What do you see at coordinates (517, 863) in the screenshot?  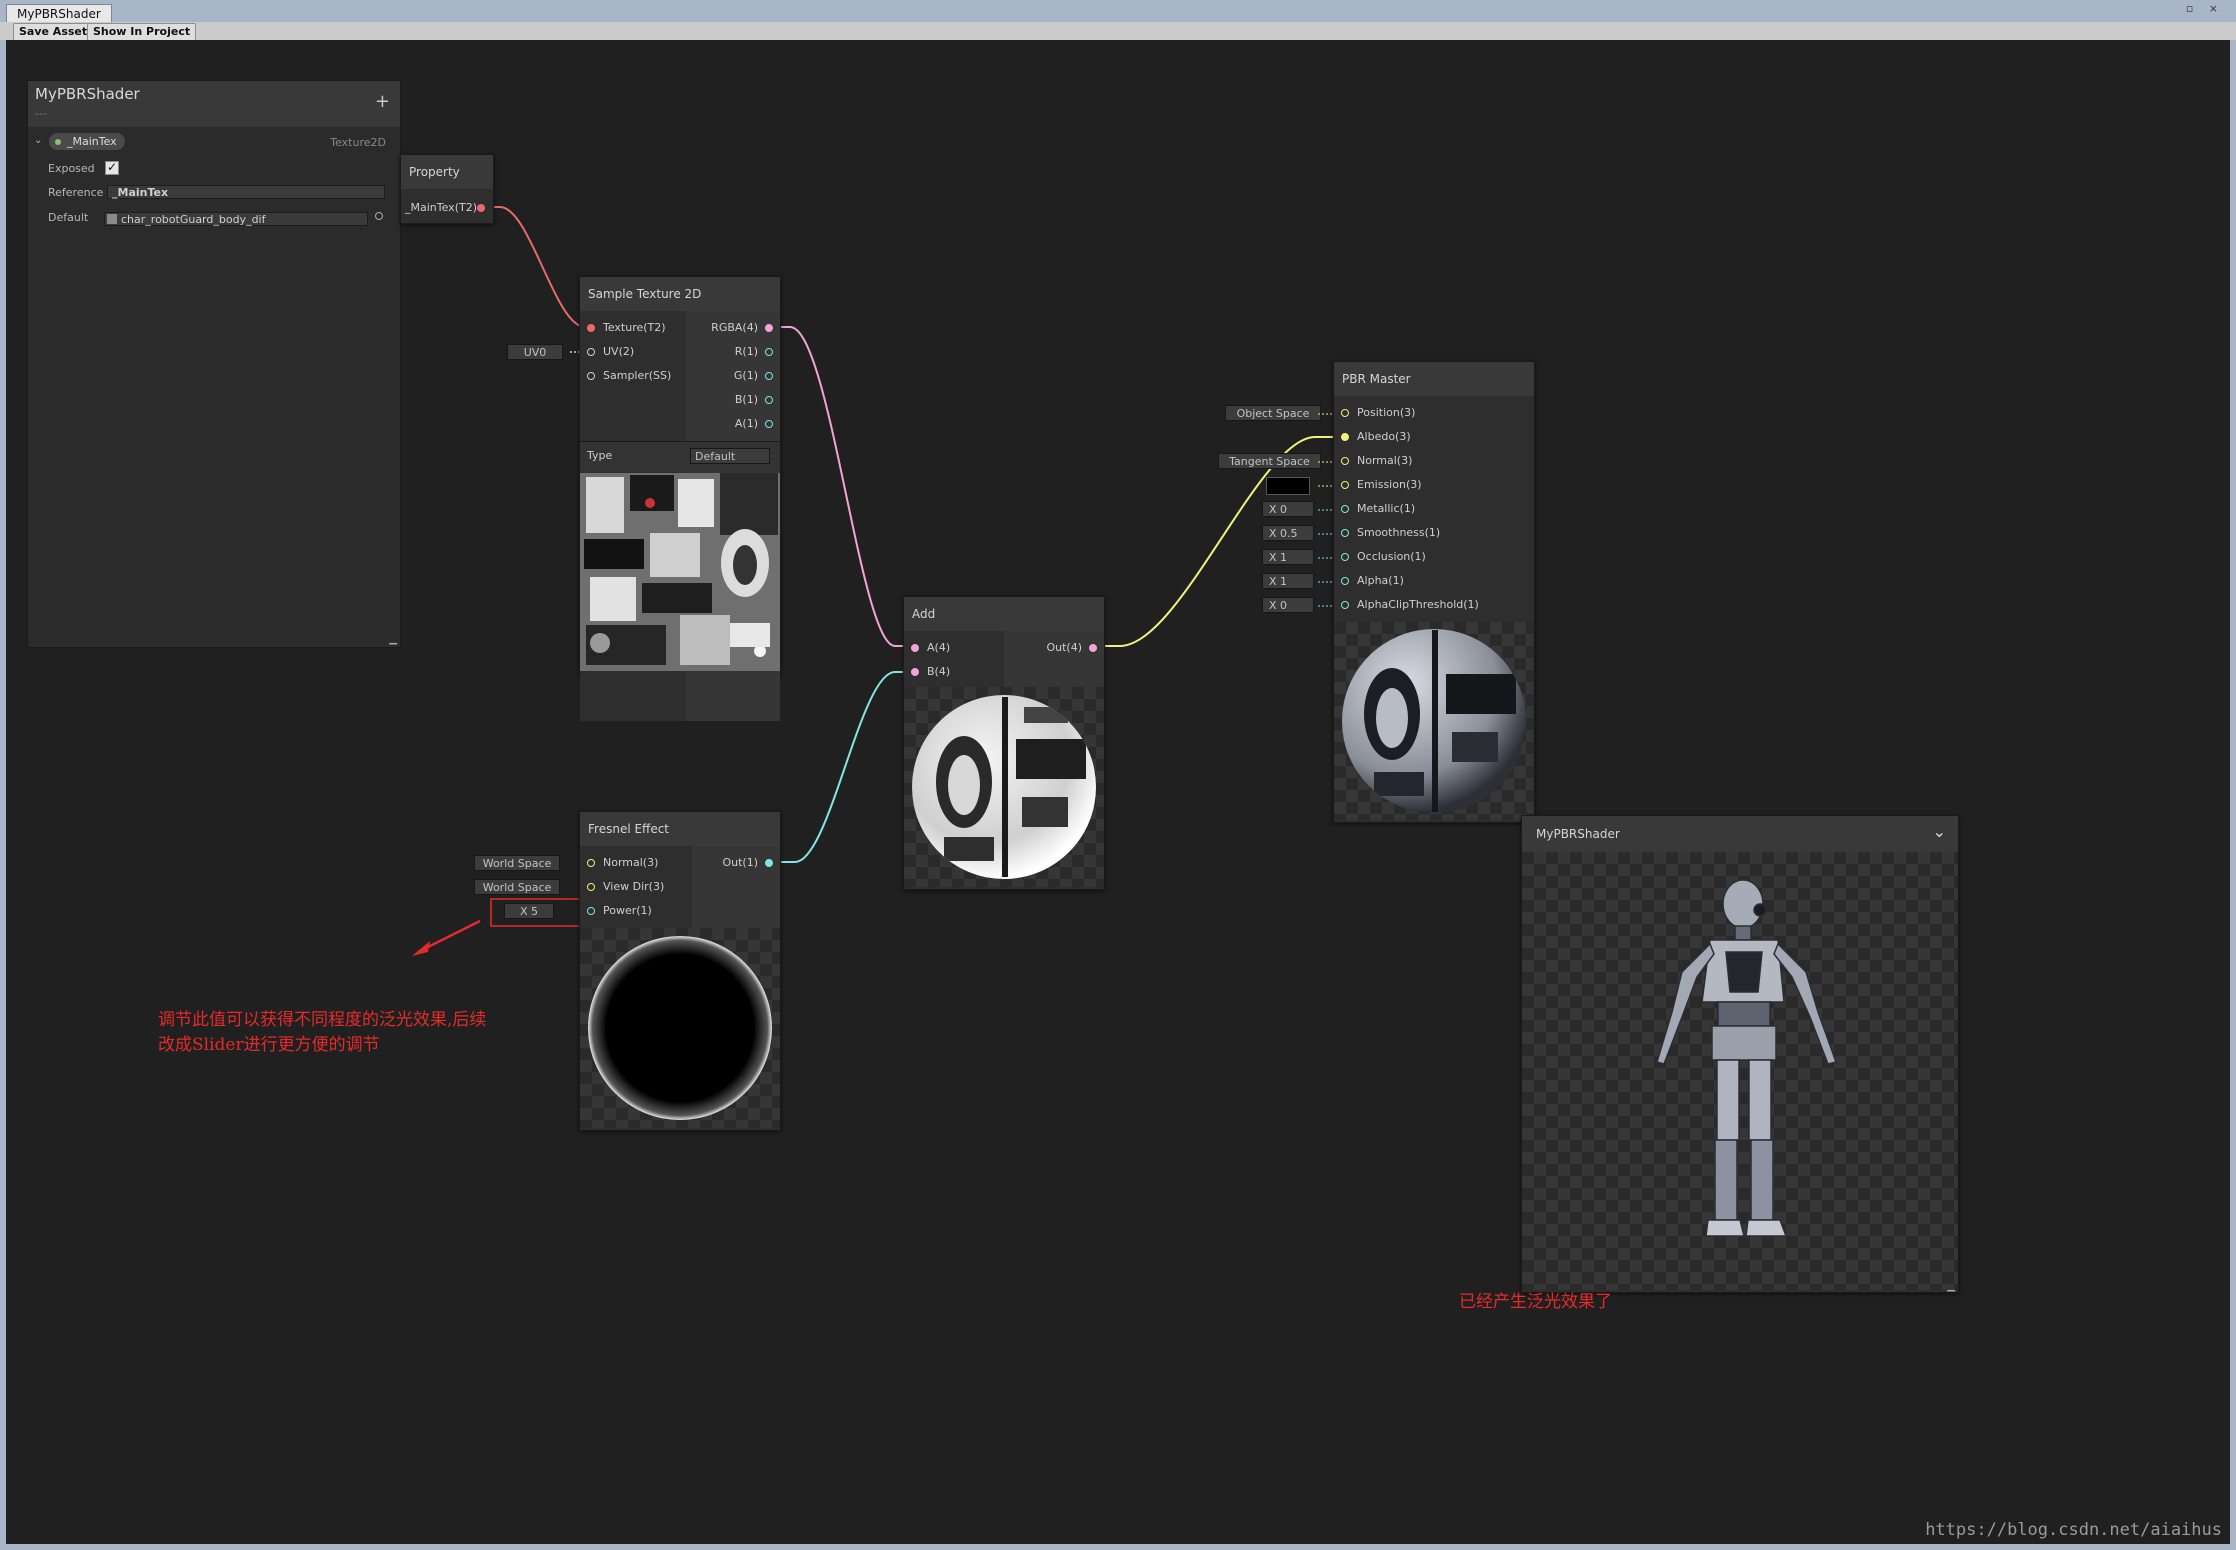 I see `normal-space-chip: World Space` at bounding box center [517, 863].